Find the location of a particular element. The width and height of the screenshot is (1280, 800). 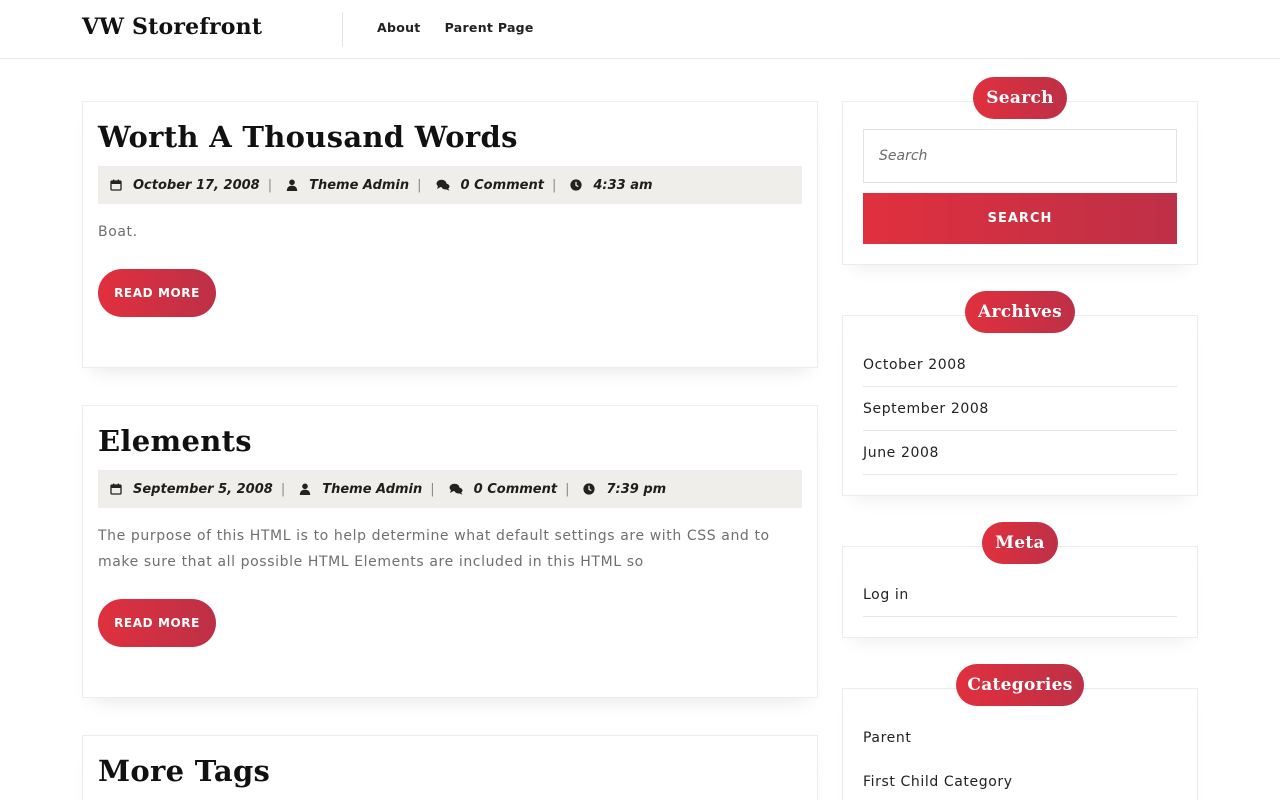

post-date: September 5, 2008 is located at coordinates (203, 489).